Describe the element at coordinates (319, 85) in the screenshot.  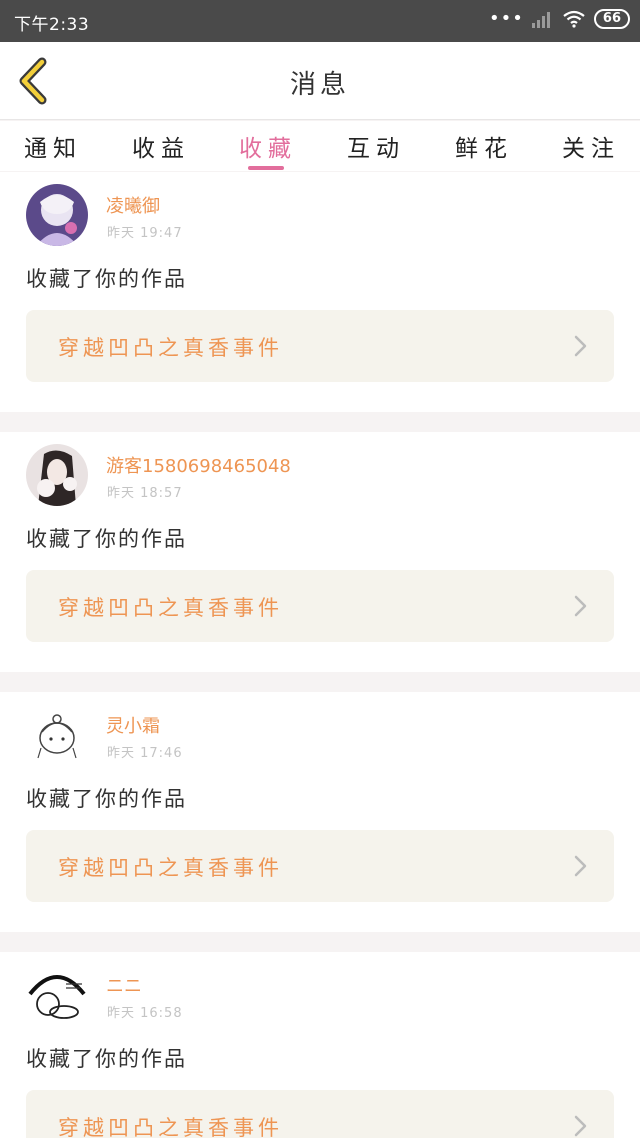
I see `page-title: 消息` at that location.